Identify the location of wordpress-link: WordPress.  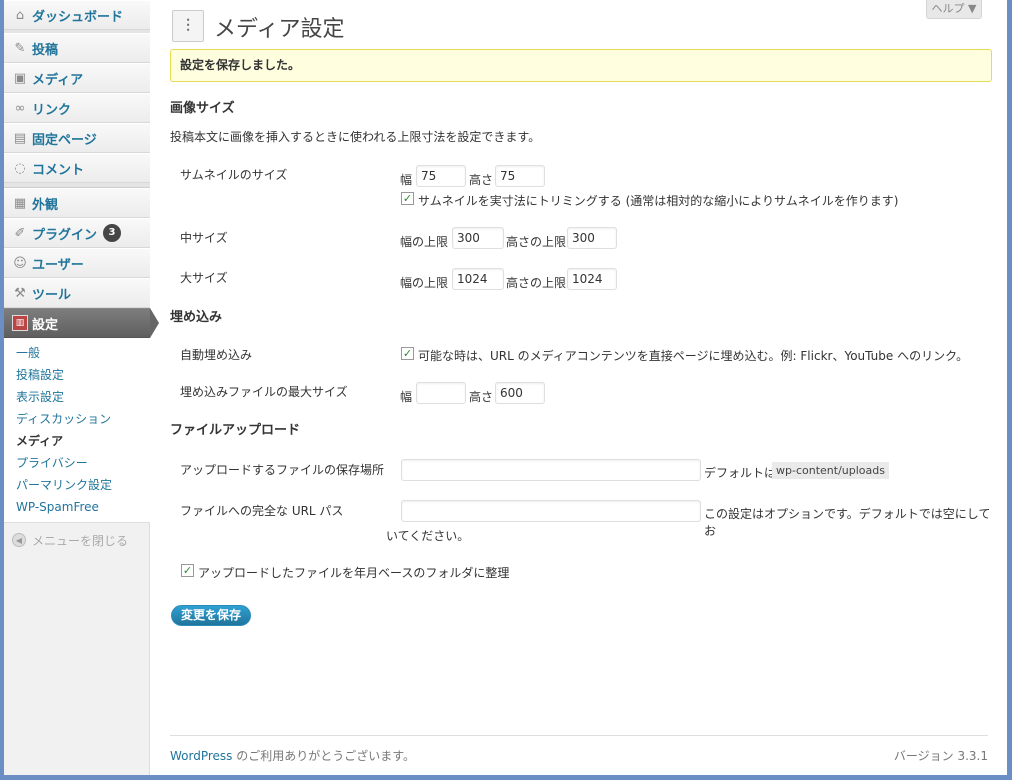
(201, 756).